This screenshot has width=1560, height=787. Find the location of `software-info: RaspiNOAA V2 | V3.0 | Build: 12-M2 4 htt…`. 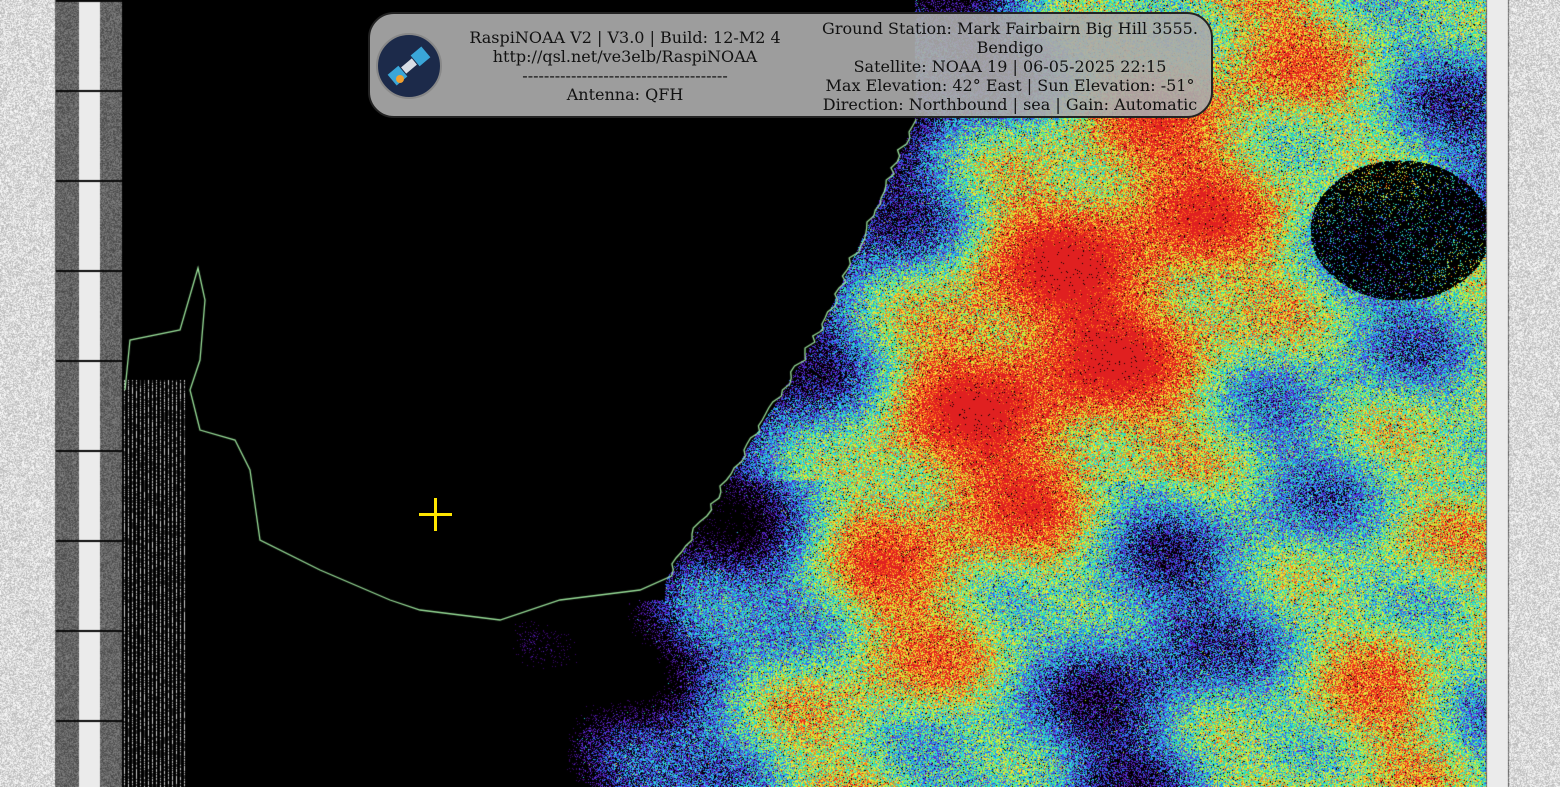

software-info: RaspiNOAA V2 | V3.0 | Build: 12-M2 4 htt… is located at coordinates (625, 66).